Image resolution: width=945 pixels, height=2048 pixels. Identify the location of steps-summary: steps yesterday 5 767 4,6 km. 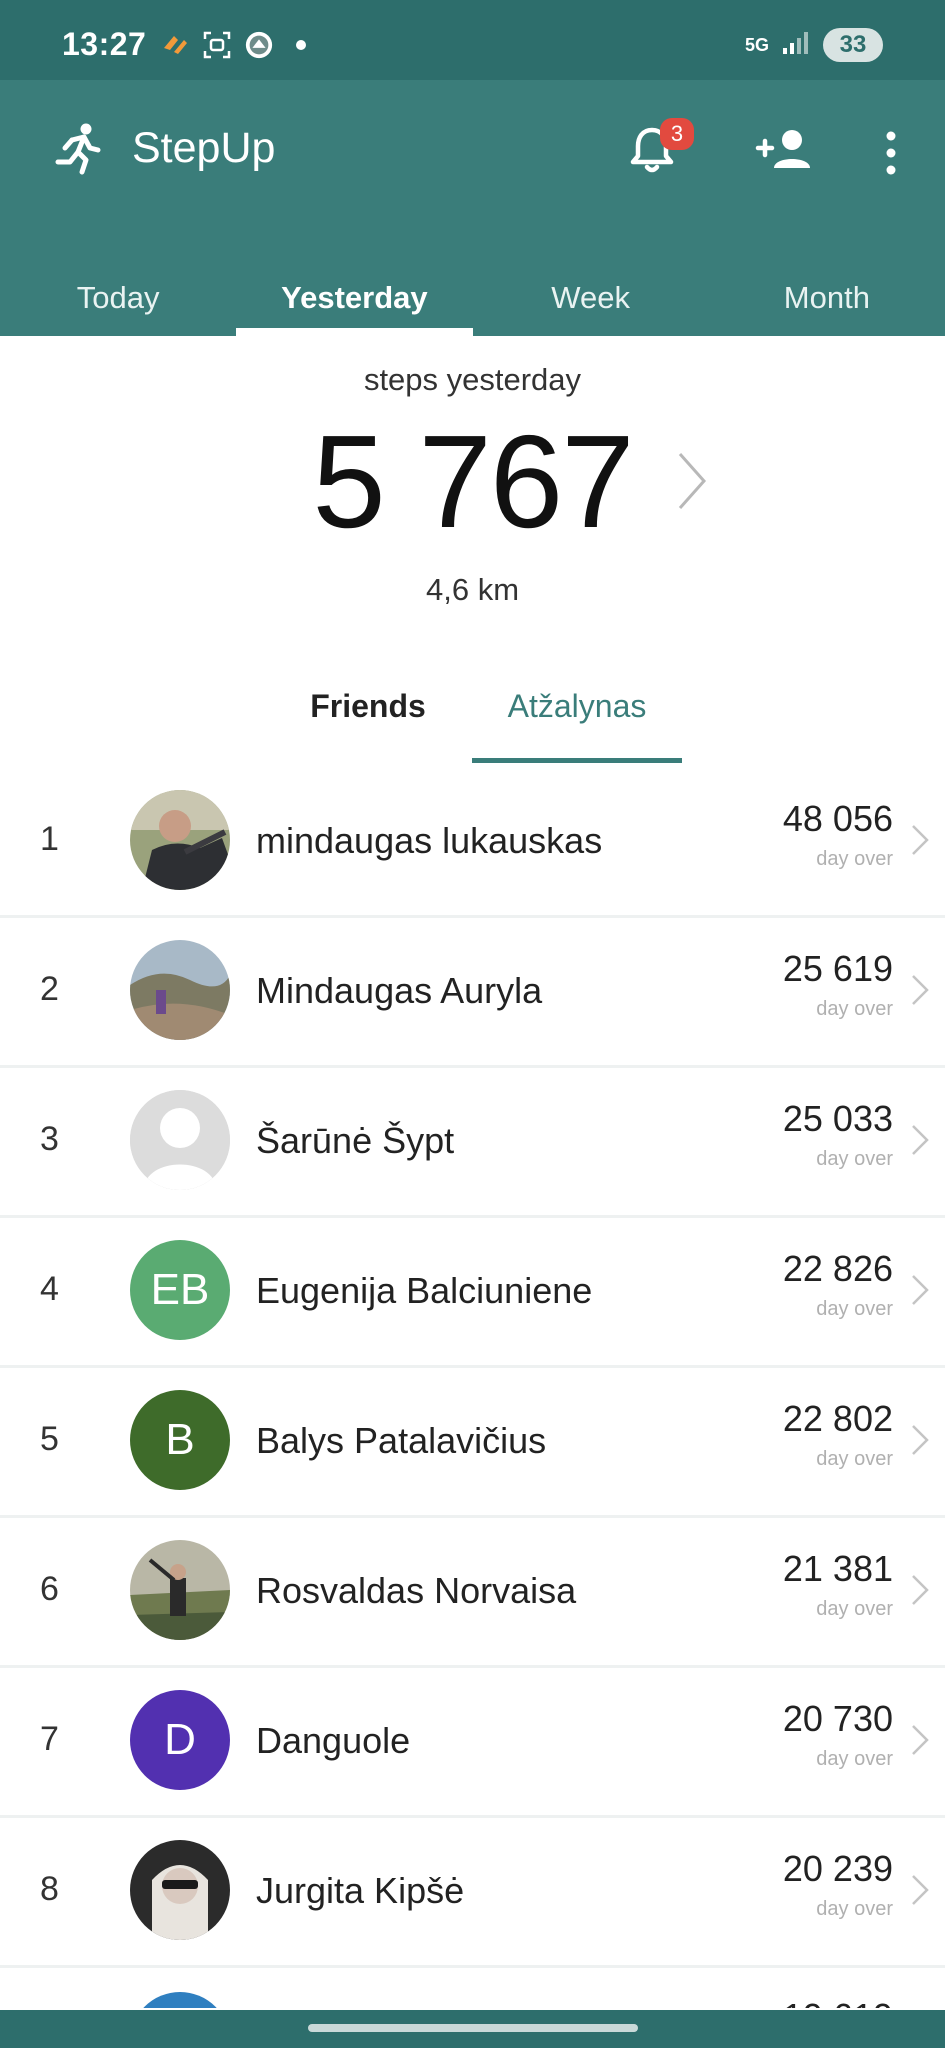
(472, 486).